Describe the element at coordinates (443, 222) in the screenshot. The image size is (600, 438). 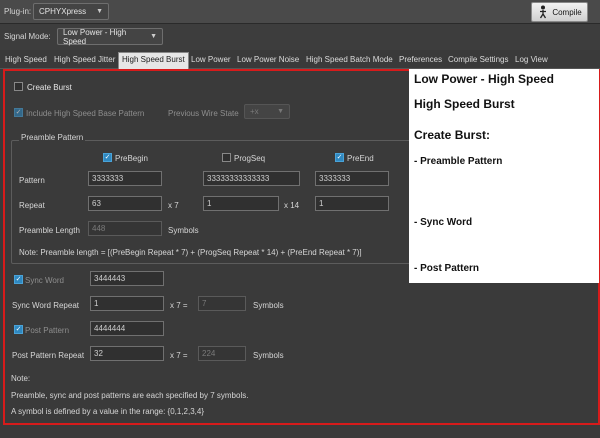
I see `overlay-line-5: - Sync Word` at that location.